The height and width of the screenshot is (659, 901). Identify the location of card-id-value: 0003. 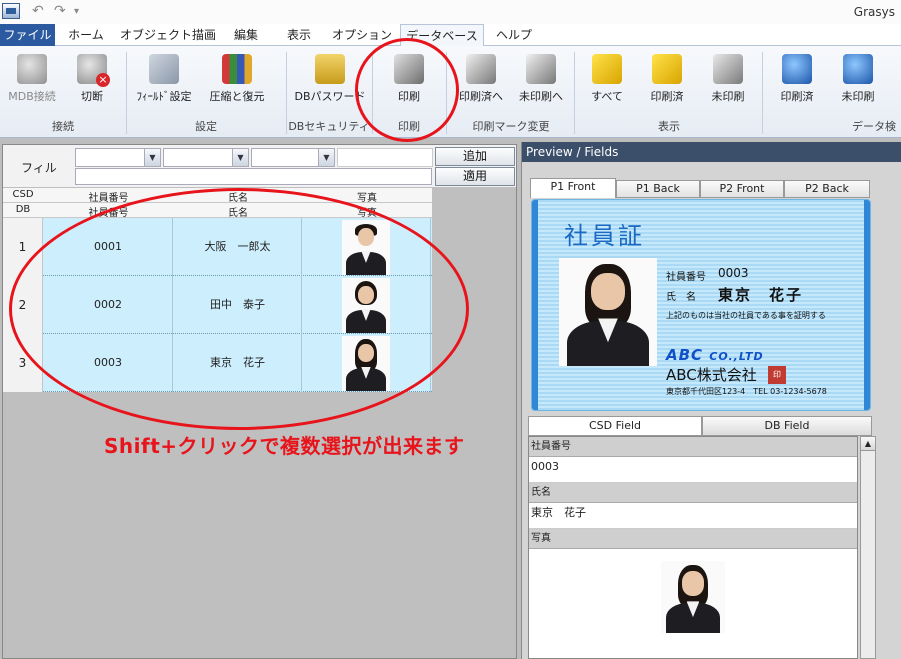
(733, 273).